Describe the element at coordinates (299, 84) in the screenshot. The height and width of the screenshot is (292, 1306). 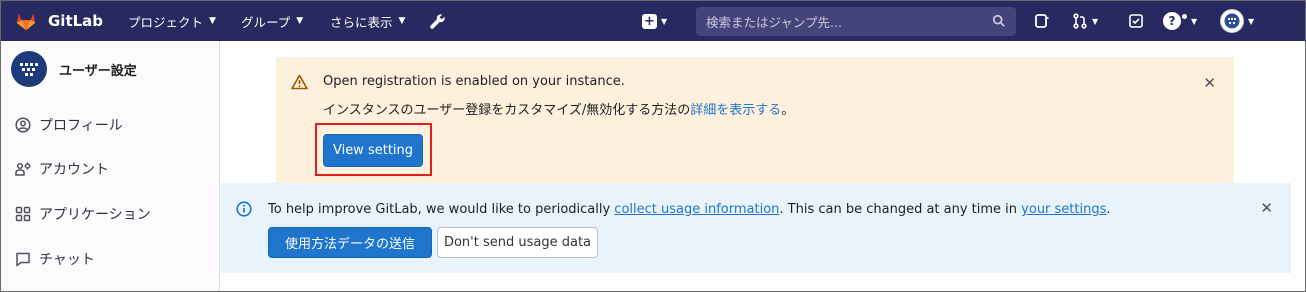
I see `warning-icon` at that location.